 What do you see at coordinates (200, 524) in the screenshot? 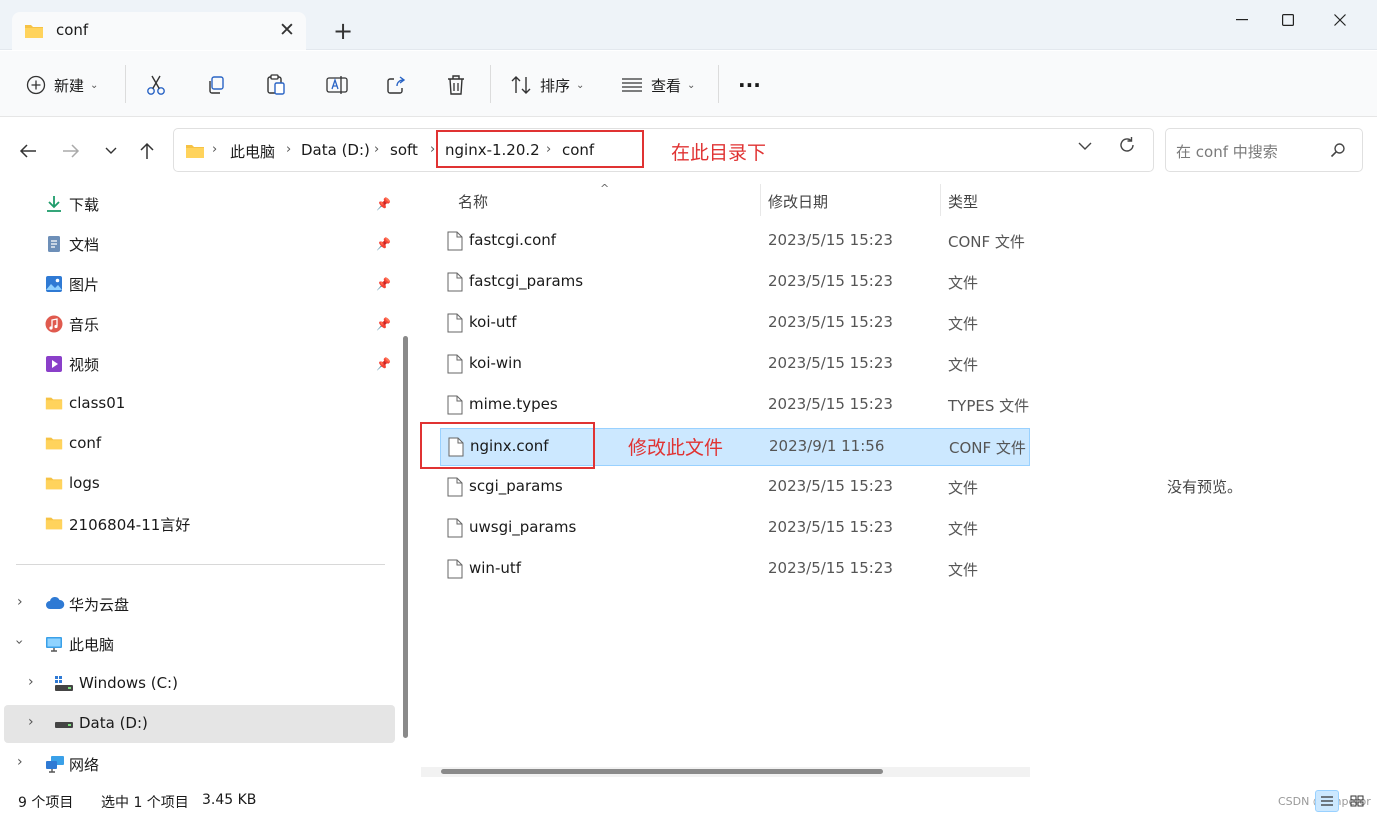
I see `sidebar-item-2106804: 2106804-11言好` at bounding box center [200, 524].